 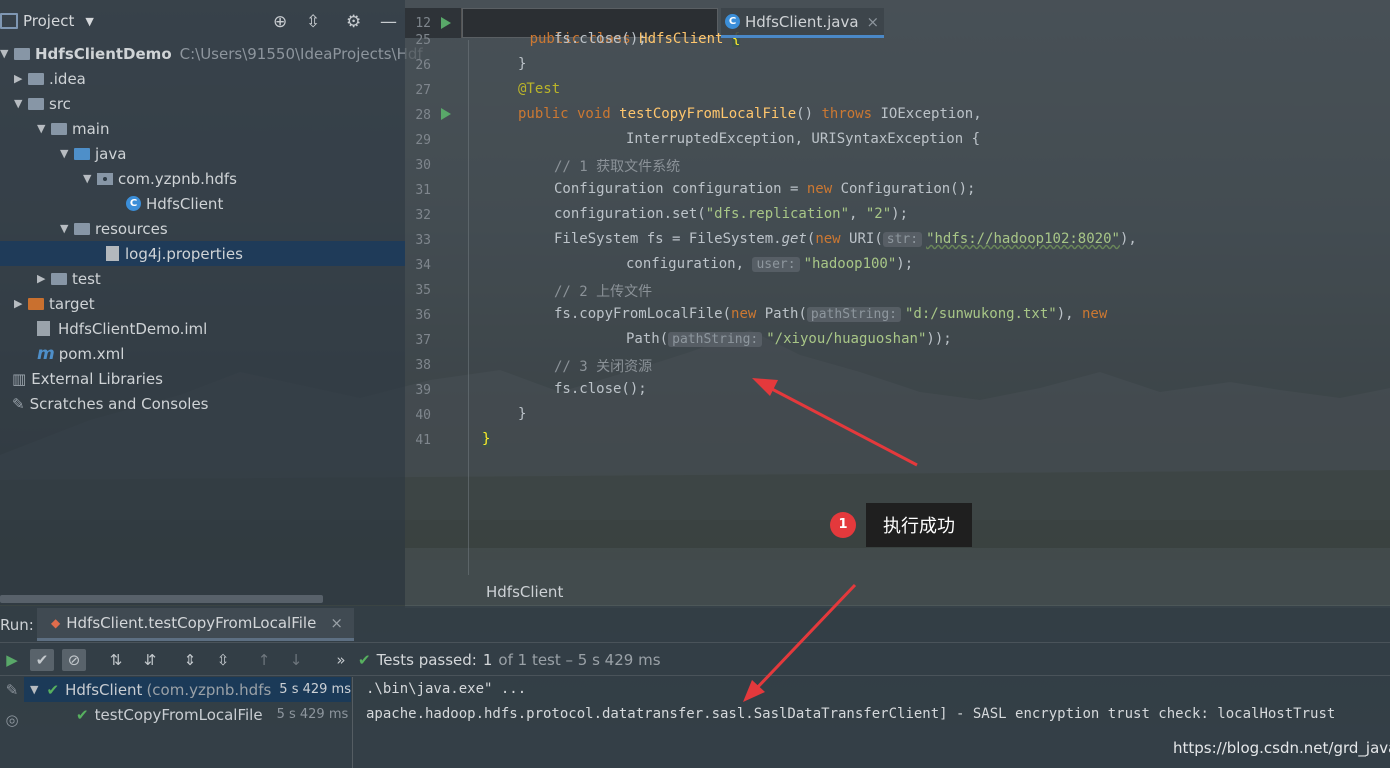 What do you see at coordinates (919, 525) in the screenshot?
I see `annotation-note: 执行成功` at bounding box center [919, 525].